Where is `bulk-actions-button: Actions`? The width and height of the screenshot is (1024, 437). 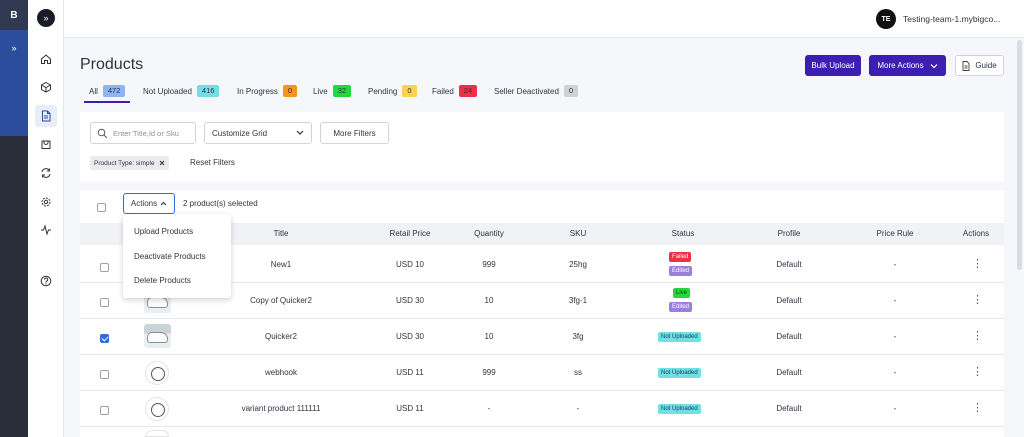
bulk-actions-button: Actions is located at coordinates (149, 203).